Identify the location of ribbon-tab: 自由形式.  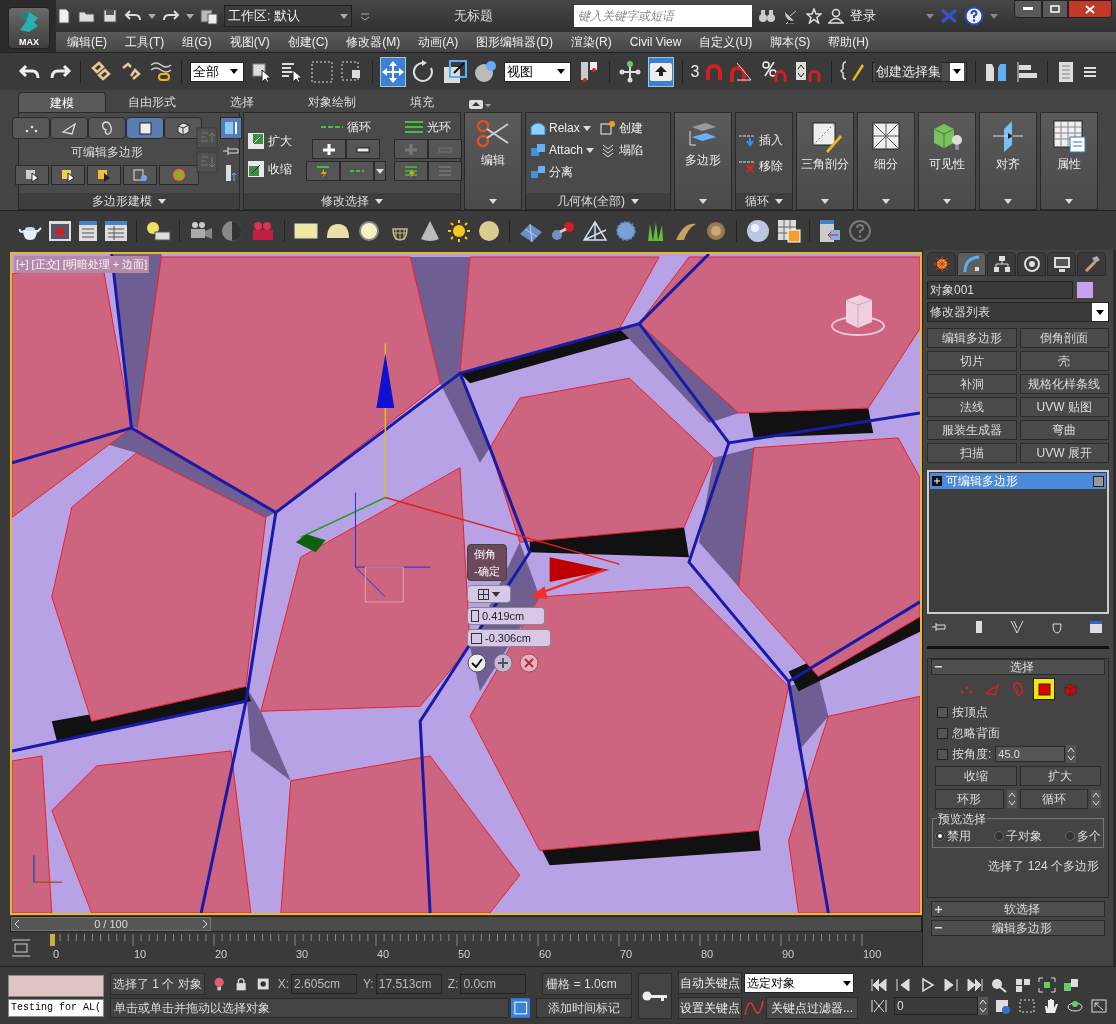
(152, 102).